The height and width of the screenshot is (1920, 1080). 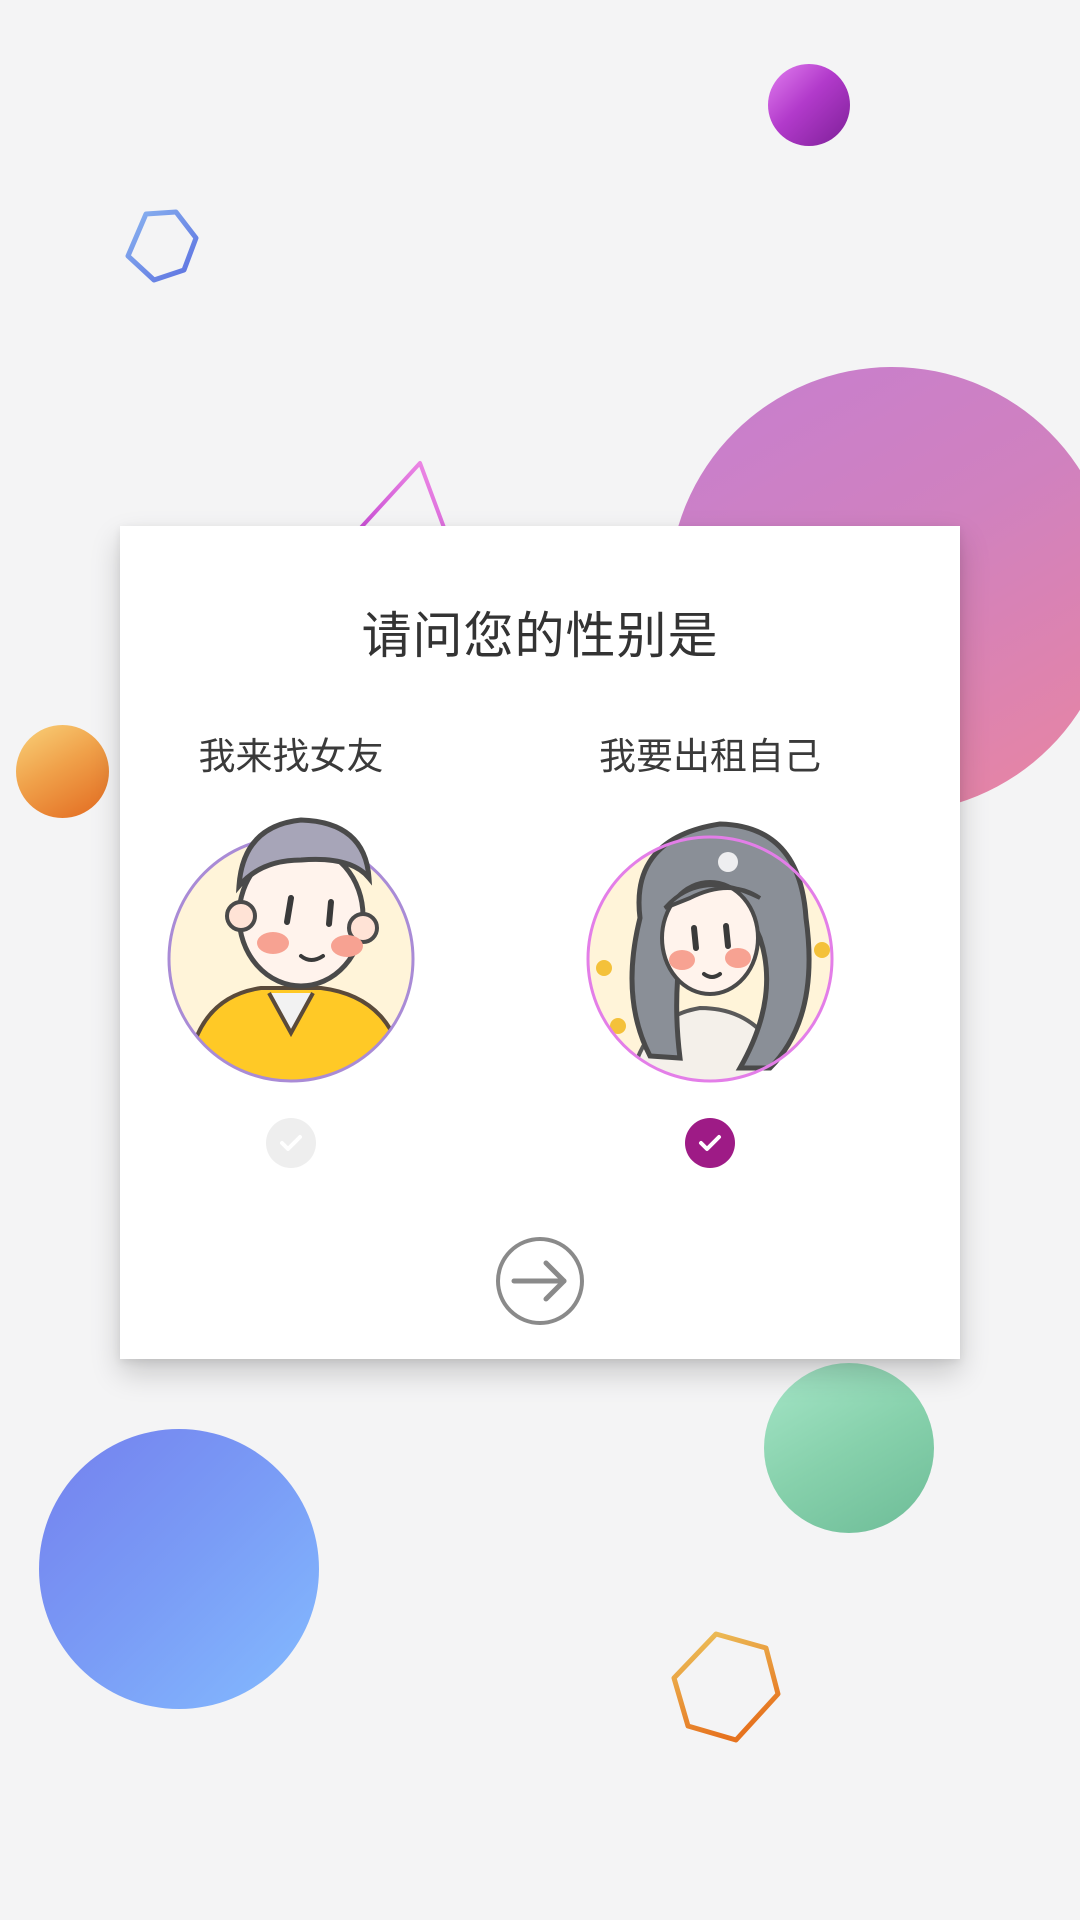 What do you see at coordinates (162, 246) in the screenshot?
I see `decor-hexagon-blue` at bounding box center [162, 246].